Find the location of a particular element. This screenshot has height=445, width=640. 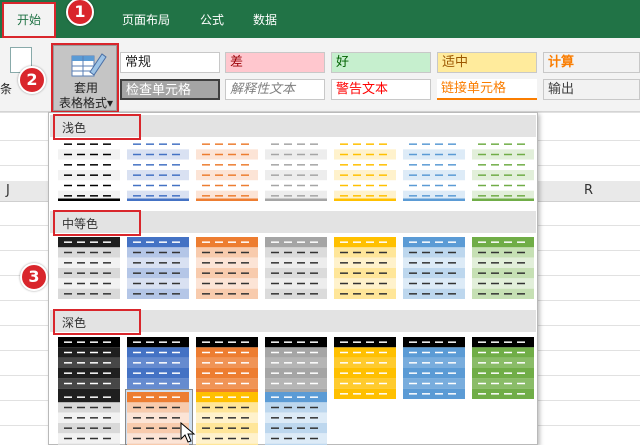

table-style-medium-gray is located at coordinates (296, 268).